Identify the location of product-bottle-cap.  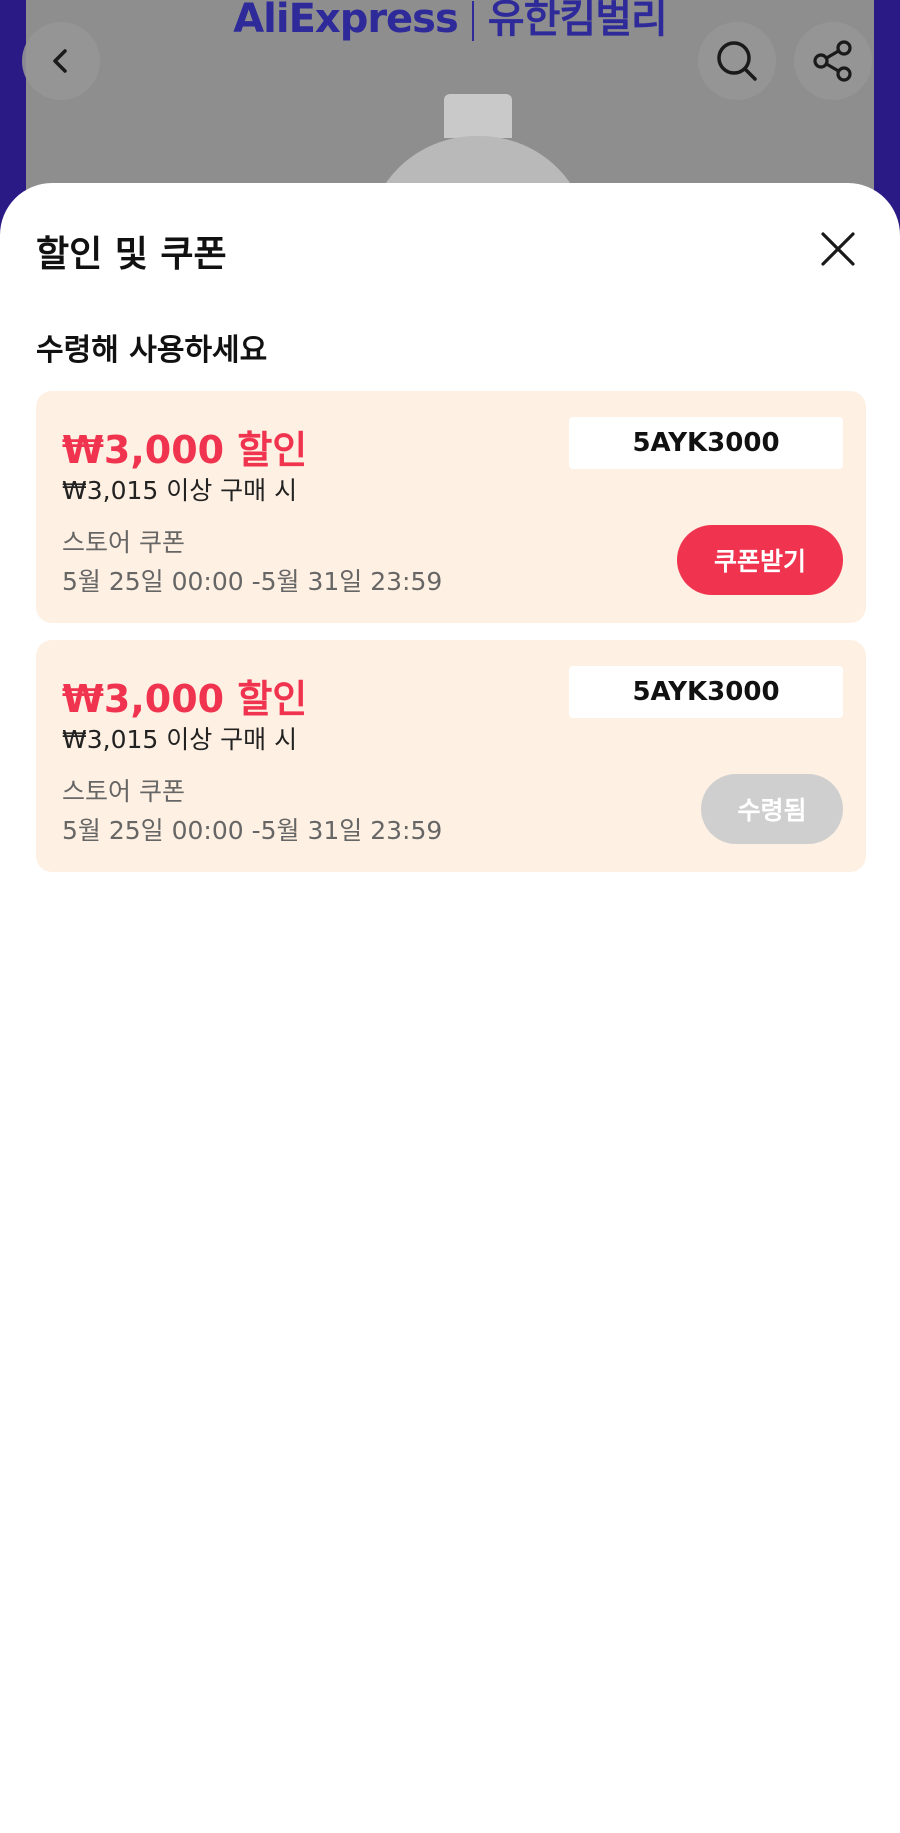
(478, 116).